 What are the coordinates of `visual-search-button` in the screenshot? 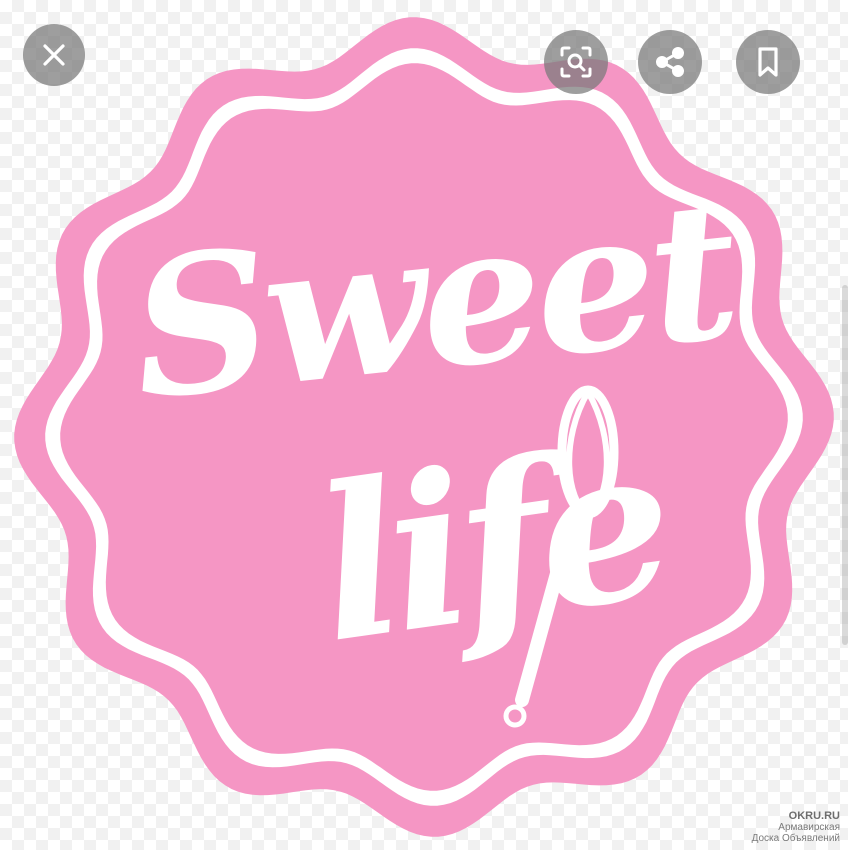 It's located at (576, 62).